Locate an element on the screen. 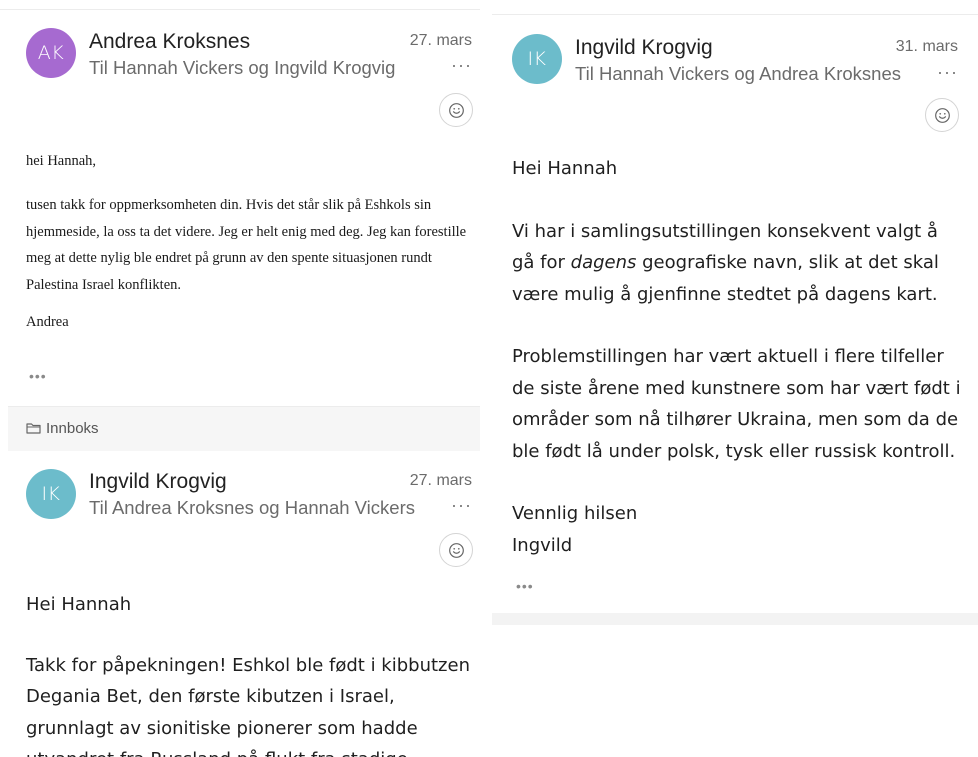 This screenshot has width=978, height=757. body-paragraph: hei Hannah, is located at coordinates (61, 161).